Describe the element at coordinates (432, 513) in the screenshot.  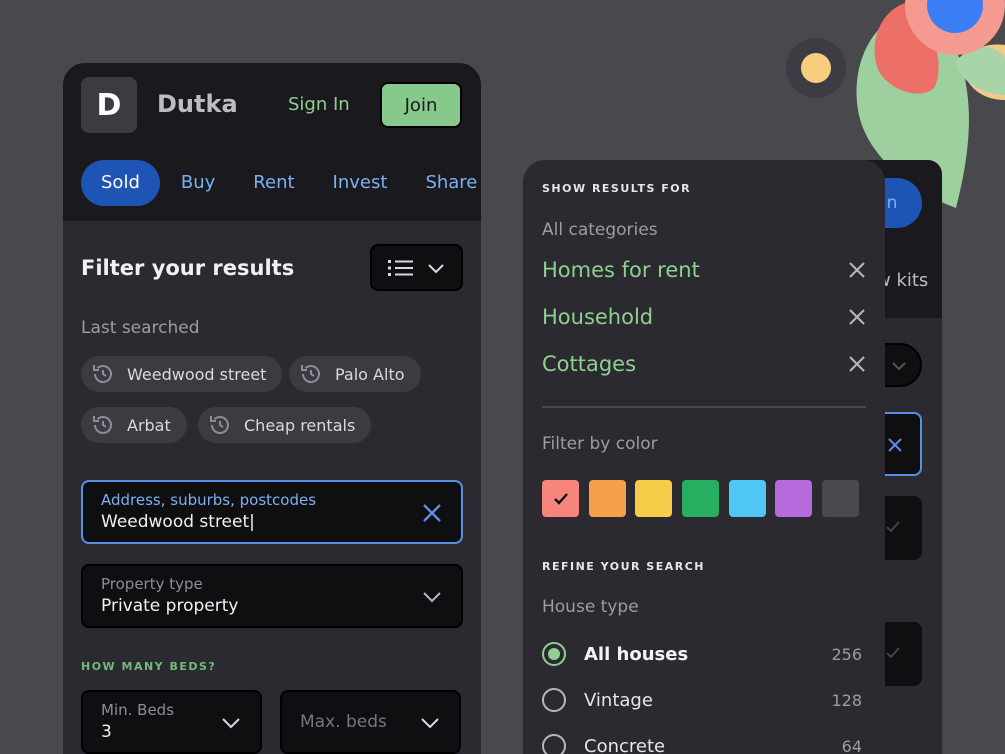
I see `clear-icon` at that location.